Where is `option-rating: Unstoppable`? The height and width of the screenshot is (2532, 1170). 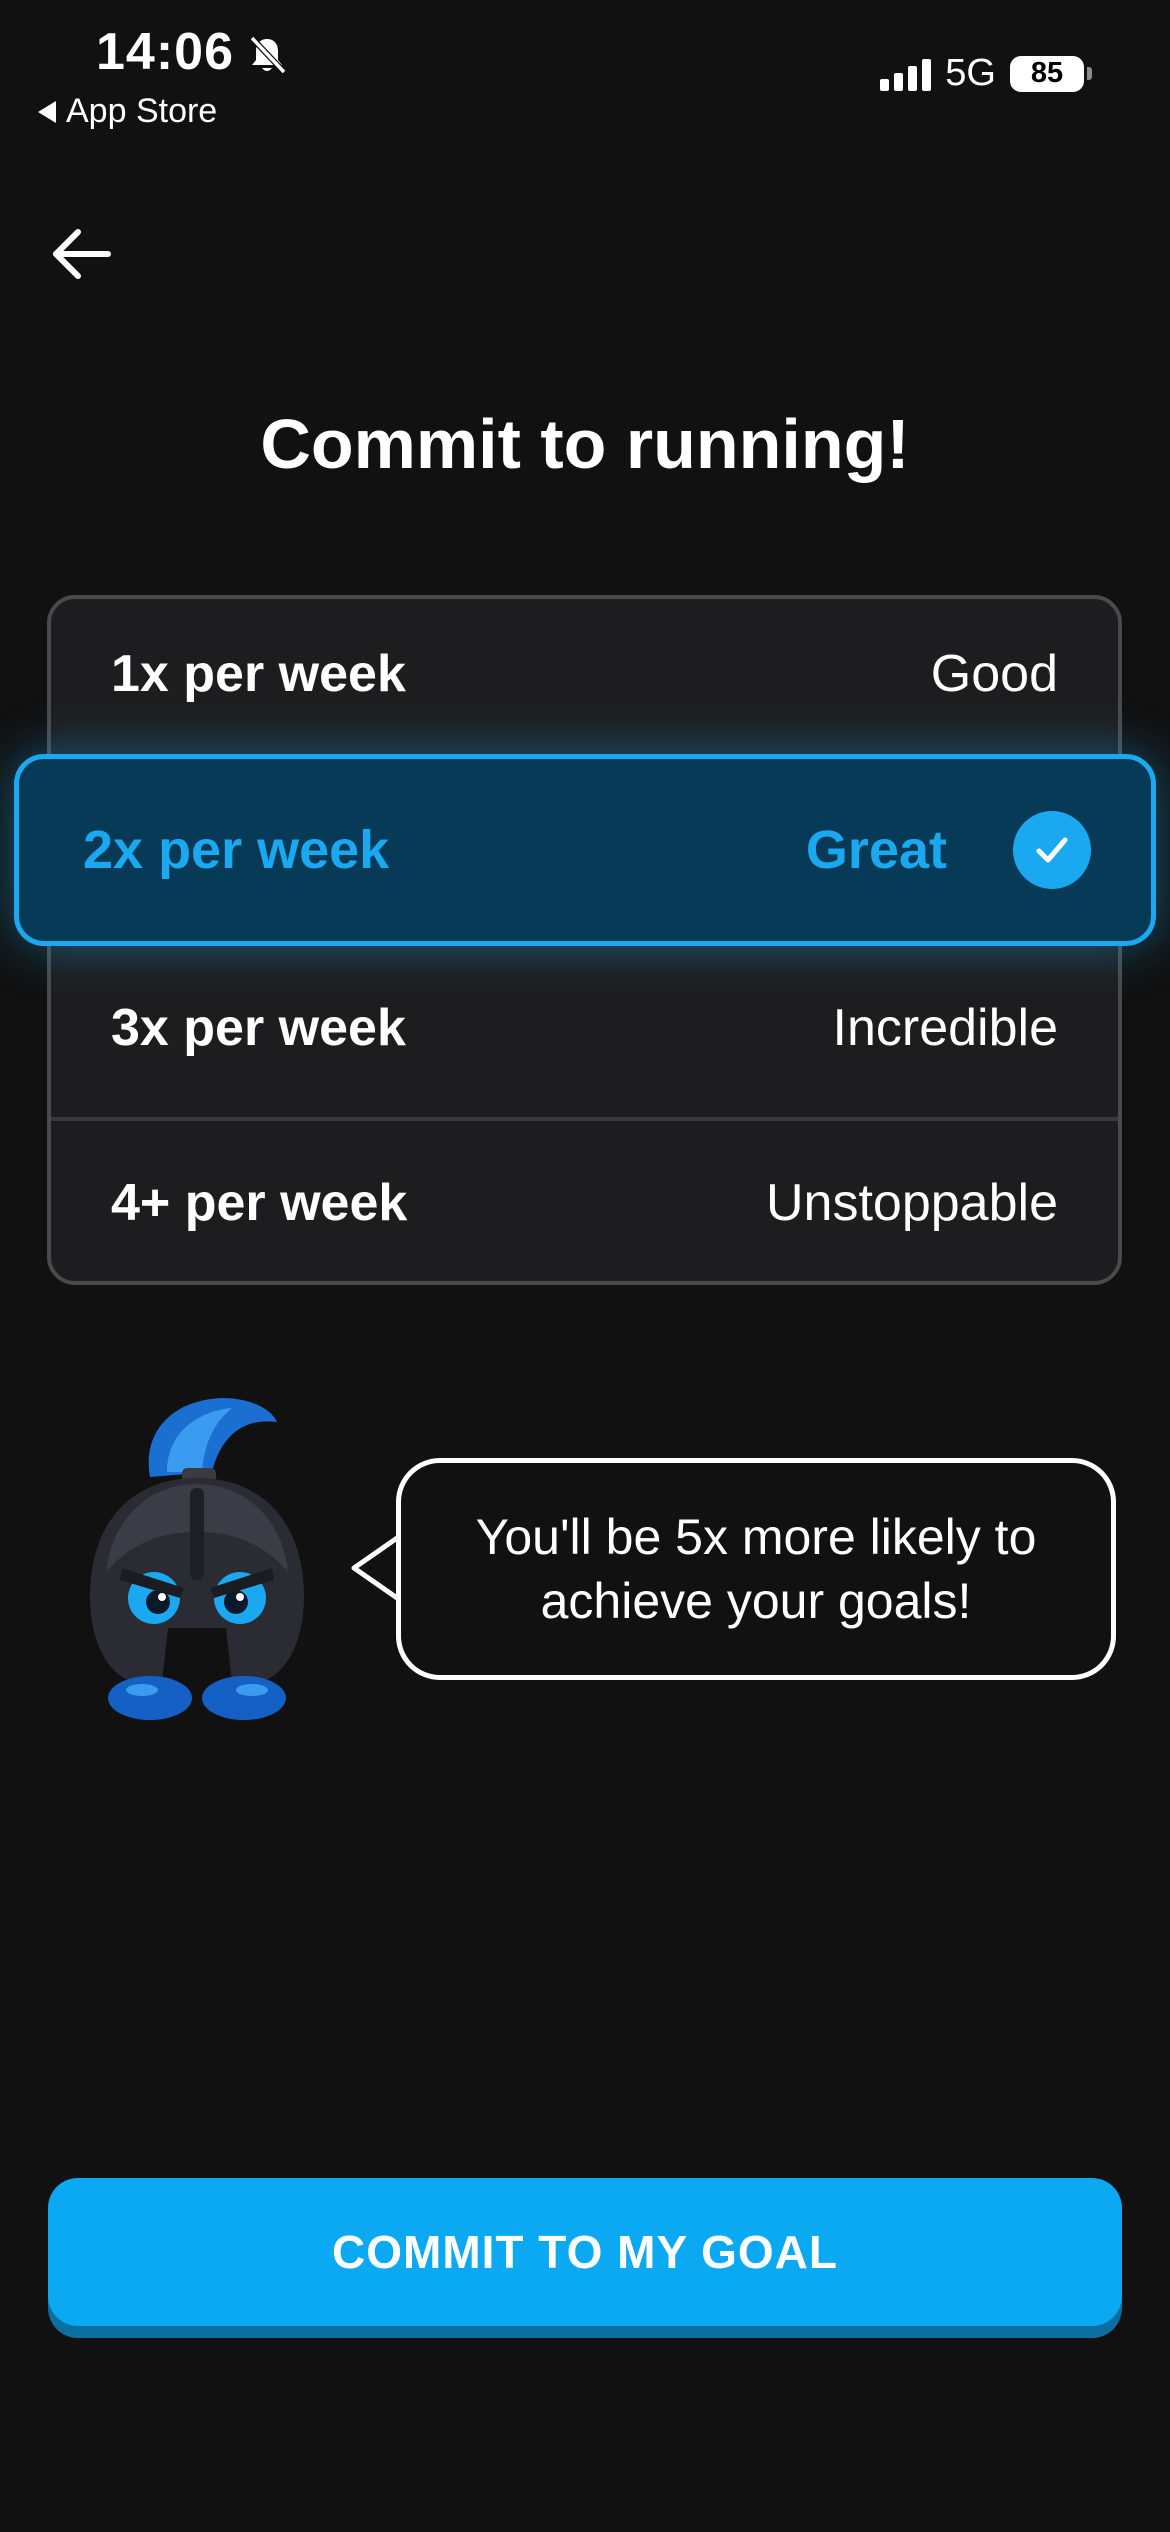
option-rating: Unstoppable is located at coordinates (912, 1203).